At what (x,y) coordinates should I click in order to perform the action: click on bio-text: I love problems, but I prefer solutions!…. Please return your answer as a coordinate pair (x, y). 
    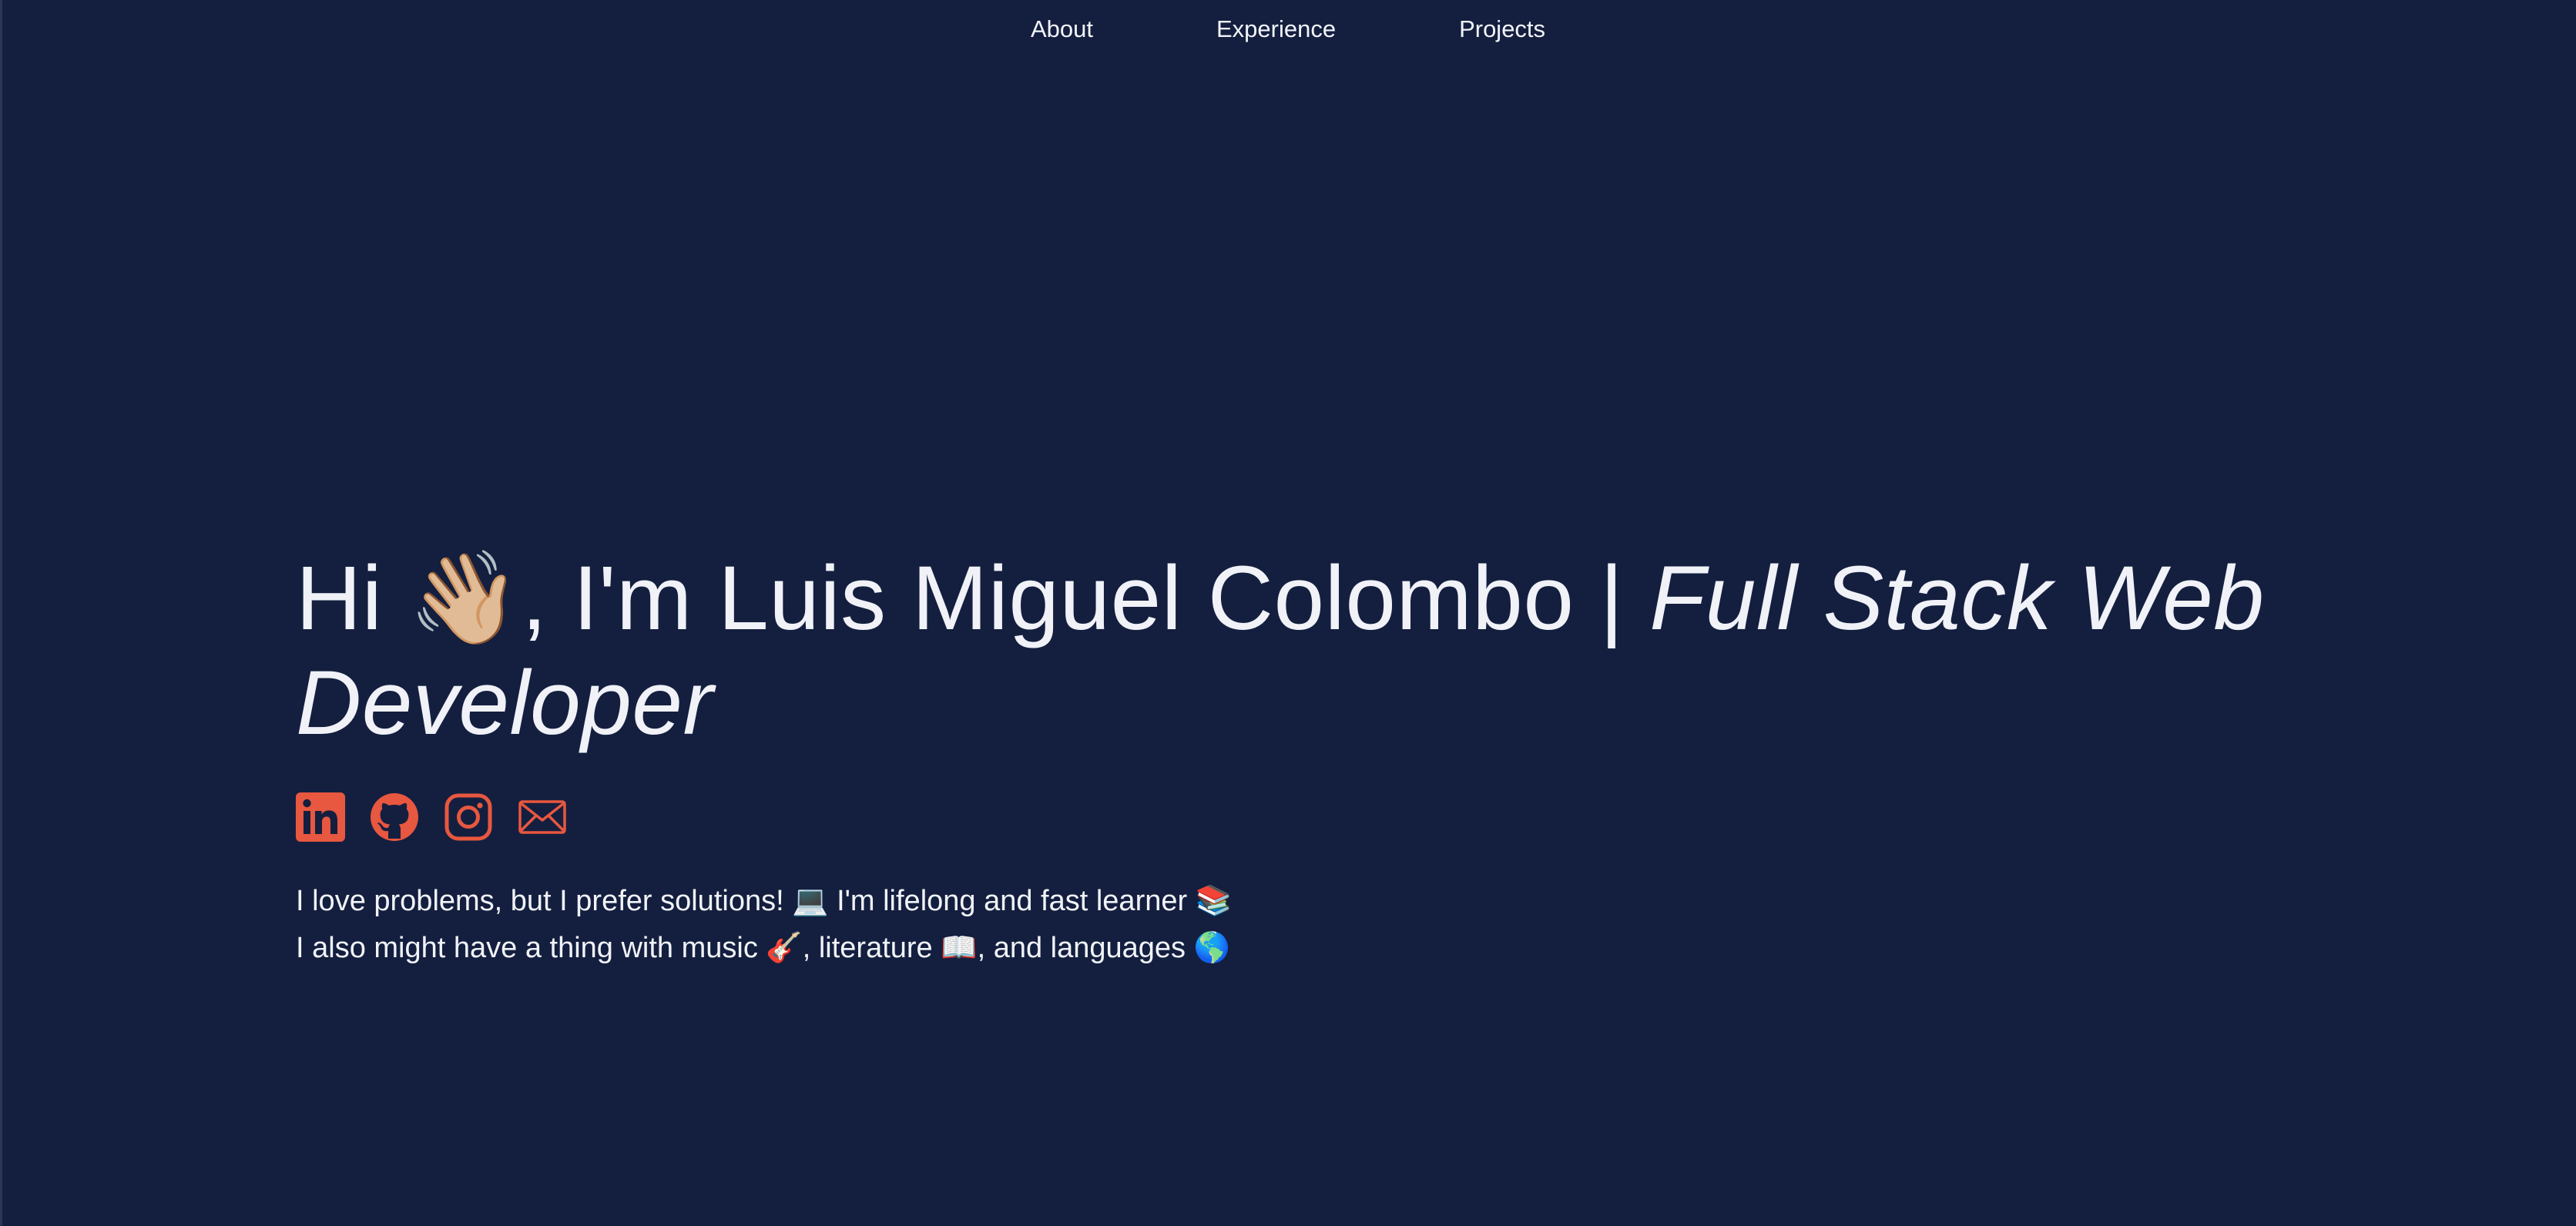
    Looking at the image, I should click on (1312, 924).